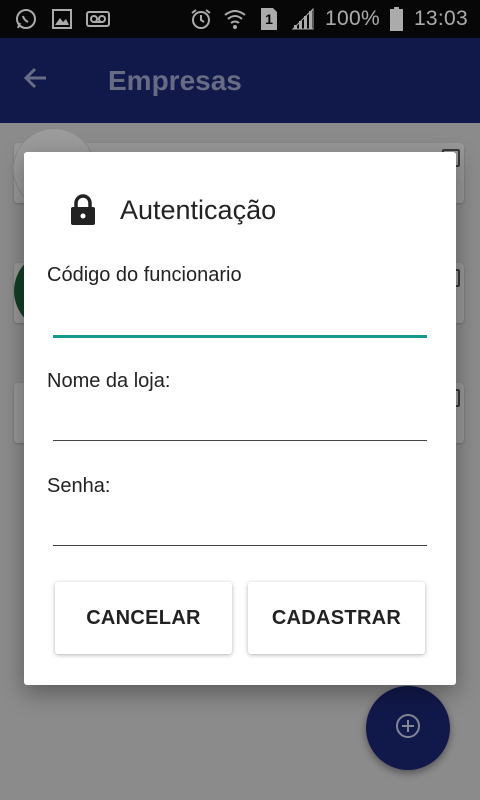 This screenshot has height=800, width=480. Describe the element at coordinates (109, 381) in the screenshot. I see `store-name-label: Nome da loja:` at that location.